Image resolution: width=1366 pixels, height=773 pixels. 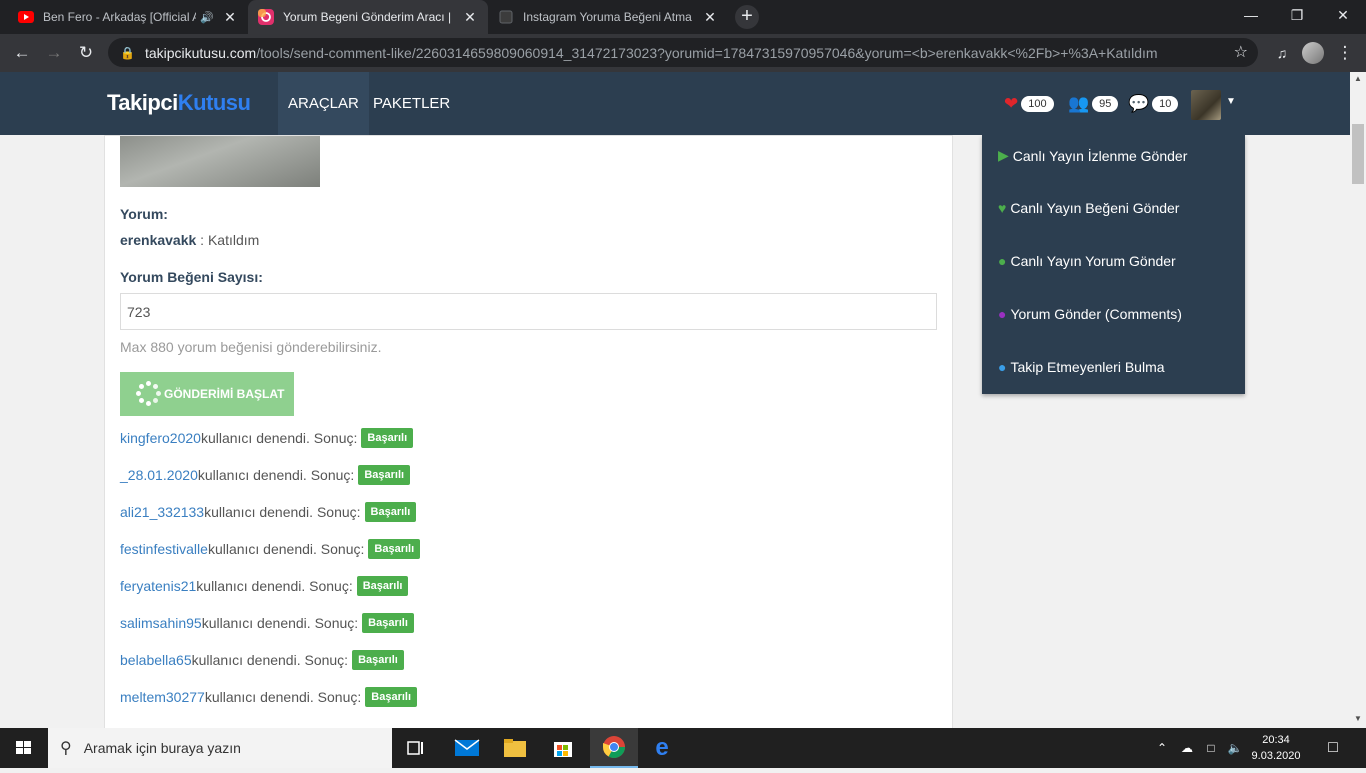 I want to click on chevron-down-icon: ▼, so click(x=1231, y=101).